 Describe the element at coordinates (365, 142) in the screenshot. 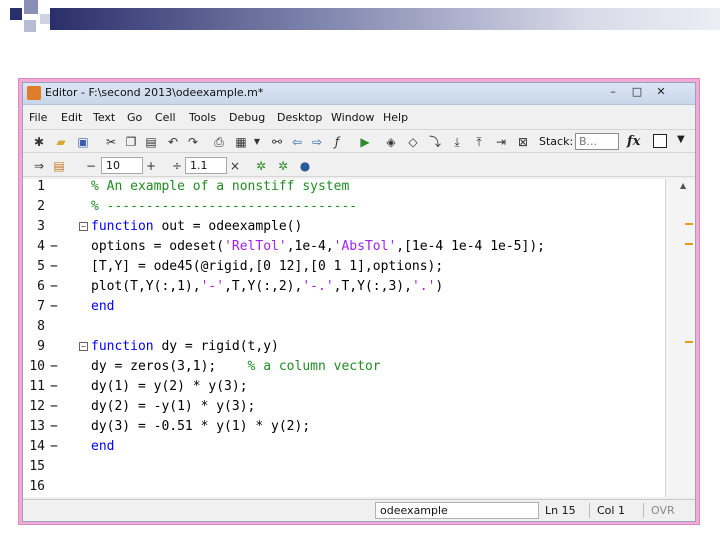

I see `run-icon: ▶` at that location.